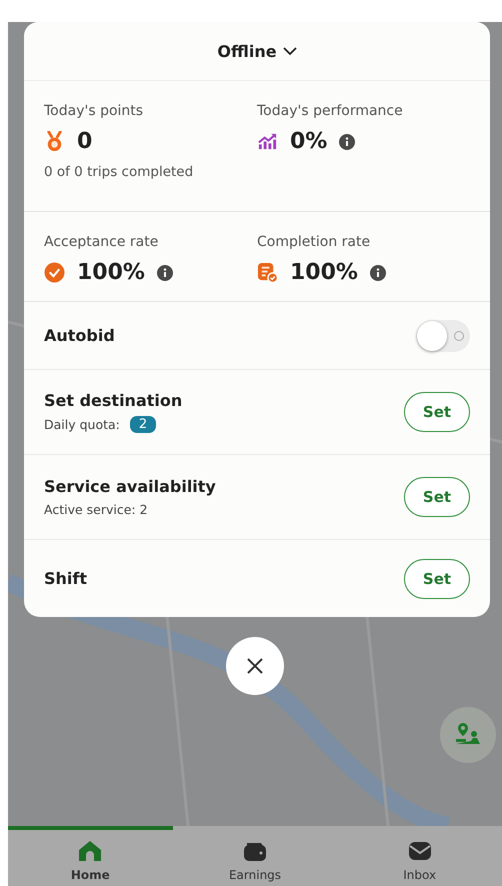  Describe the element at coordinates (79, 335) in the screenshot. I see `autobid-label: Autobid` at that location.